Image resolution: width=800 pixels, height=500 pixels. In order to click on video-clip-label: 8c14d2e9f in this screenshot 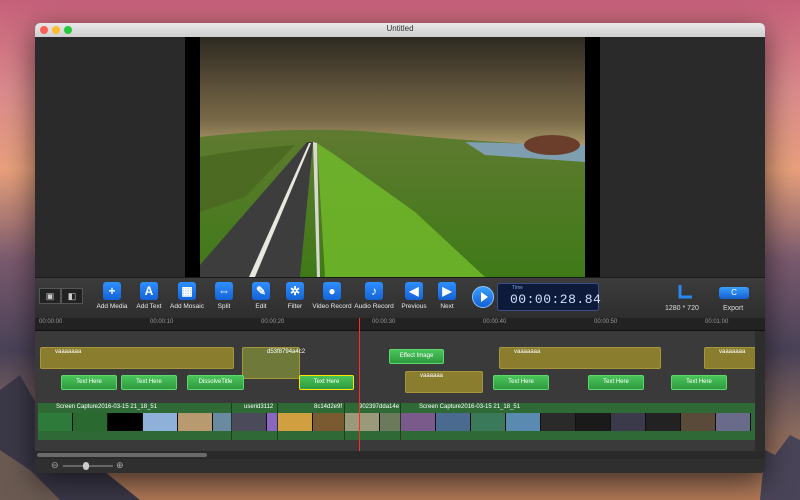, I will do `click(328, 407)`.